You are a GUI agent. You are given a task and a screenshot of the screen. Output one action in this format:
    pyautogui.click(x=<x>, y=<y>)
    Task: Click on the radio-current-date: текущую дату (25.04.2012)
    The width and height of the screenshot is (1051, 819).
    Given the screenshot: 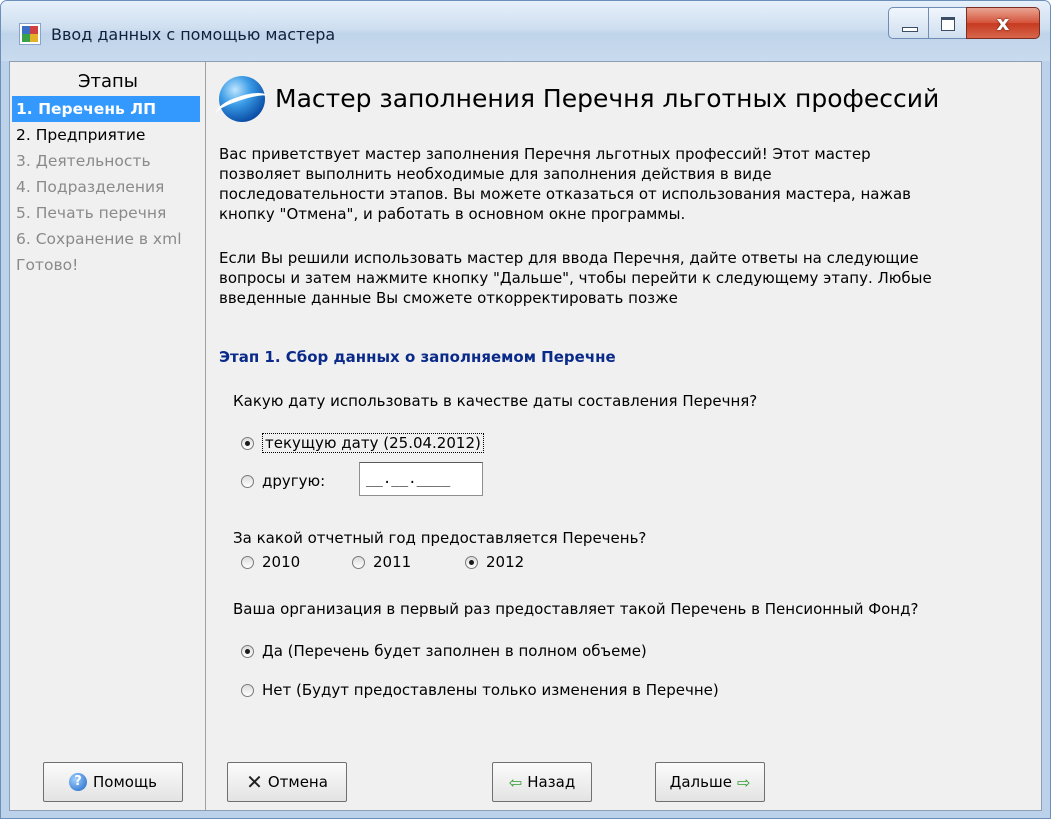 What is the action you would take?
    pyautogui.click(x=362, y=443)
    